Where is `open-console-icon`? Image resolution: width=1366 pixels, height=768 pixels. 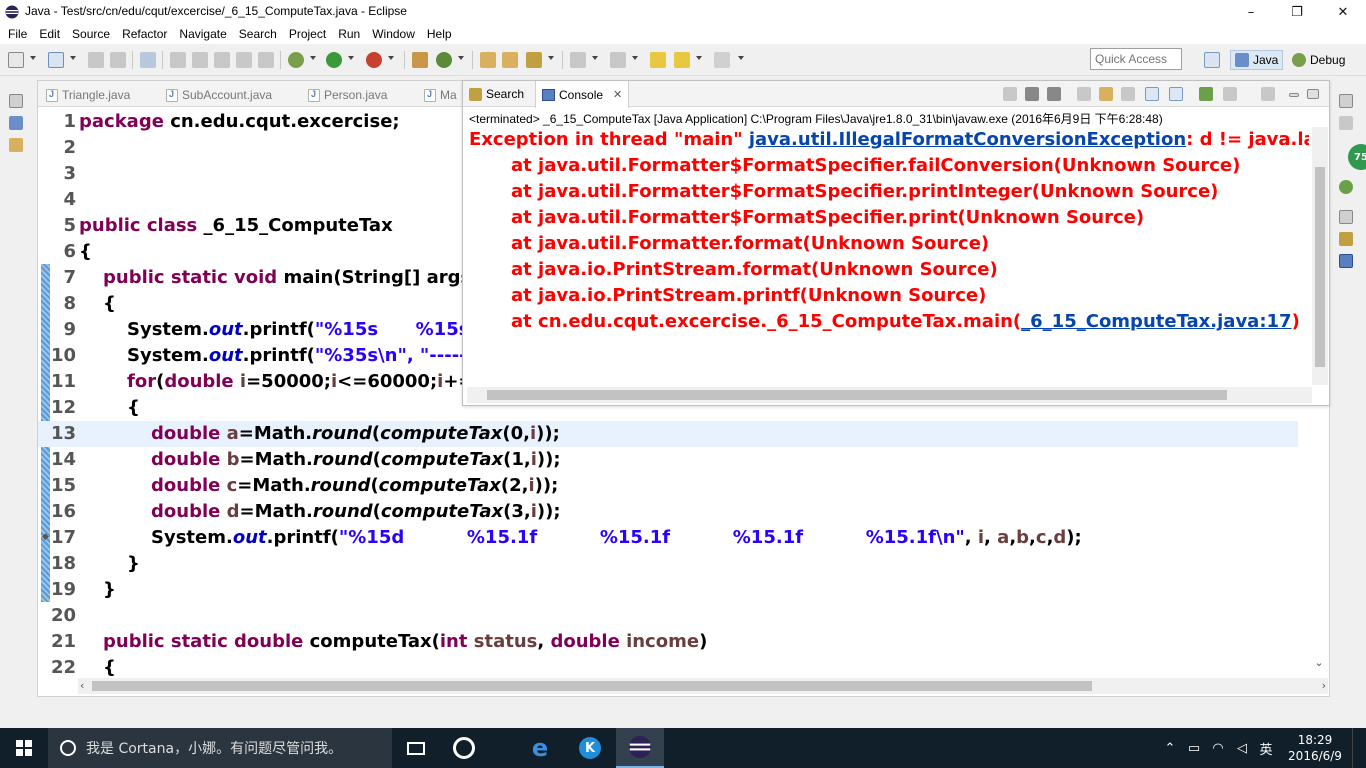 open-console-icon is located at coordinates (1268, 94).